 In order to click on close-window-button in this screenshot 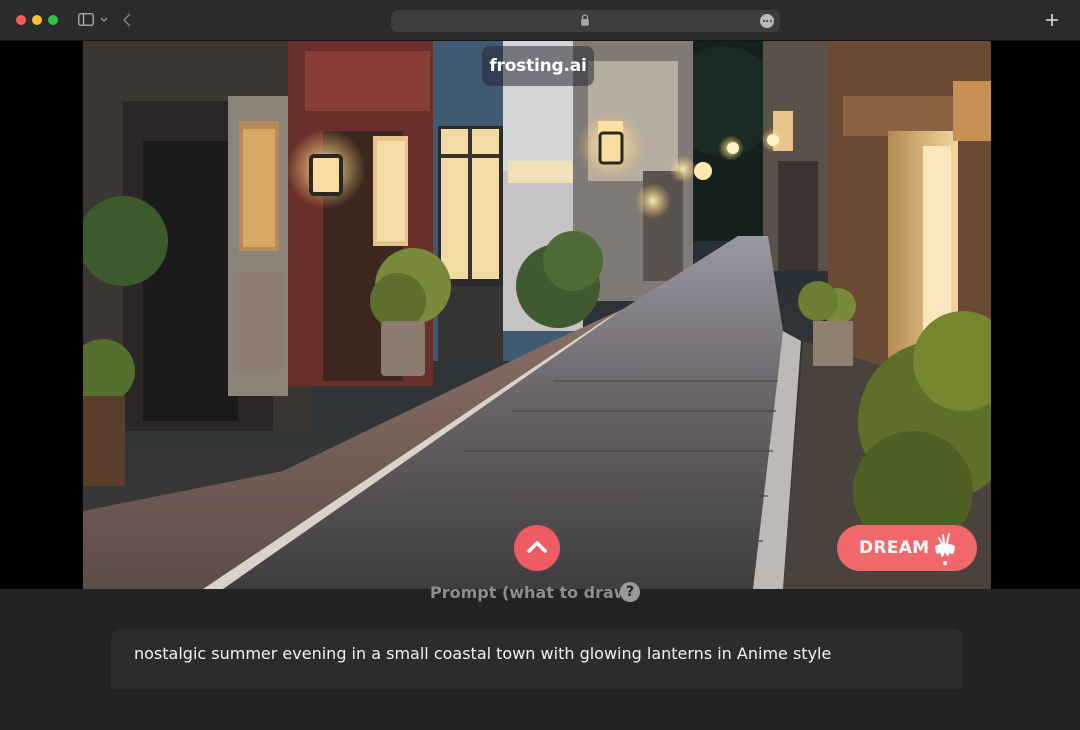, I will do `click(21, 20)`.